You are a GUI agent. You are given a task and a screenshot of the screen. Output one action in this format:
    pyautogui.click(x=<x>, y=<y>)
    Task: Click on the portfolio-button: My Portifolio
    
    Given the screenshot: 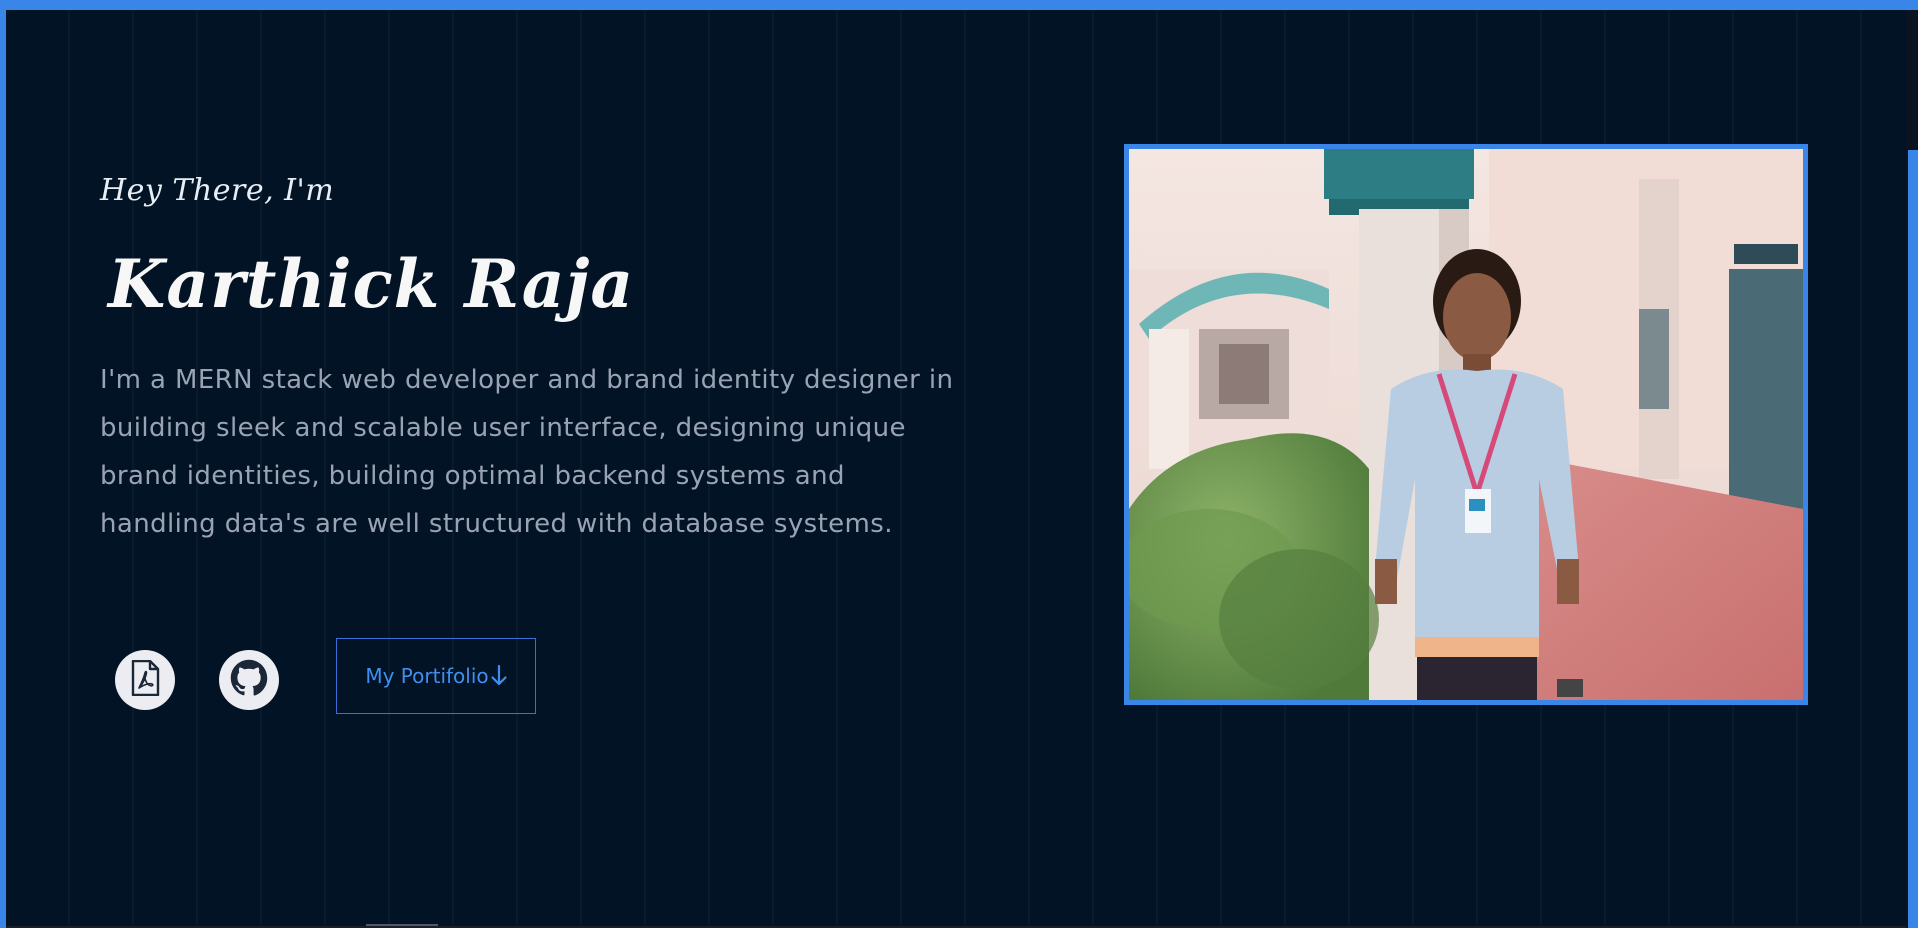 What is the action you would take?
    pyautogui.click(x=436, y=676)
    